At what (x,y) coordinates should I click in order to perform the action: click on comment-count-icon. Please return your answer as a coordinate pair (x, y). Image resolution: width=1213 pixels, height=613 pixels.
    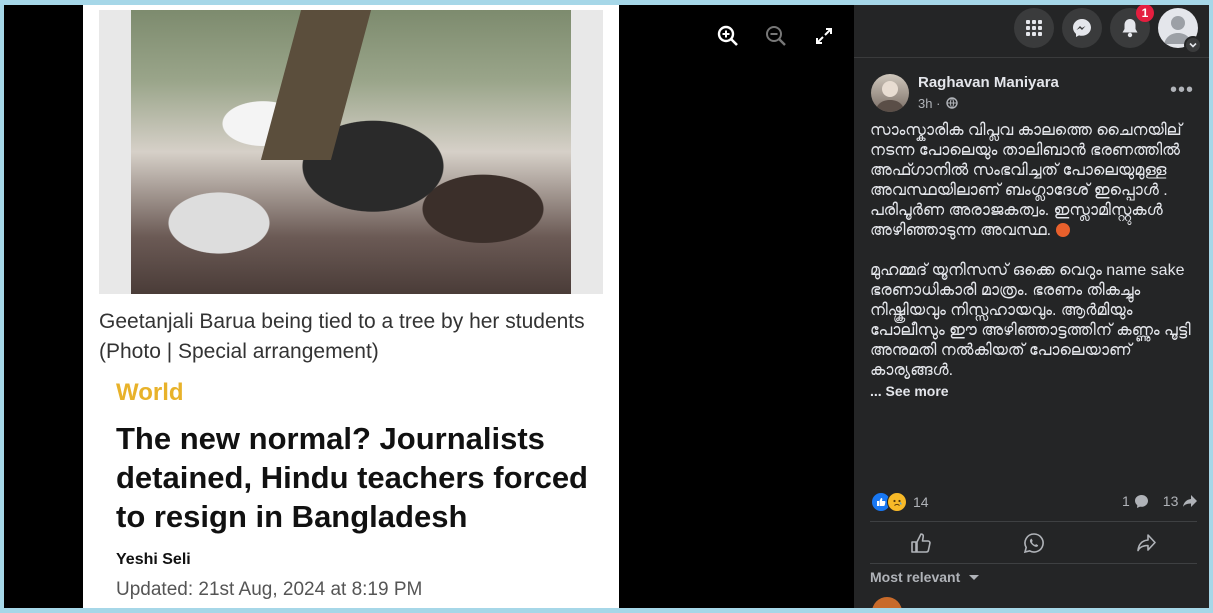
    Looking at the image, I should click on (1141, 501).